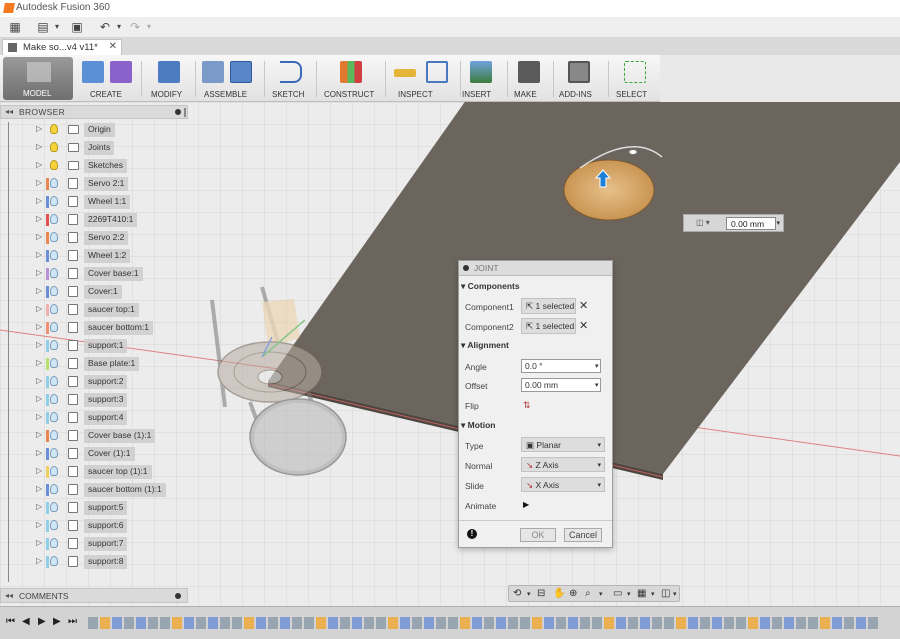 The width and height of the screenshot is (900, 639). Describe the element at coordinates (575, 94) in the screenshot. I see `addins-menu: ADD-INS` at that location.